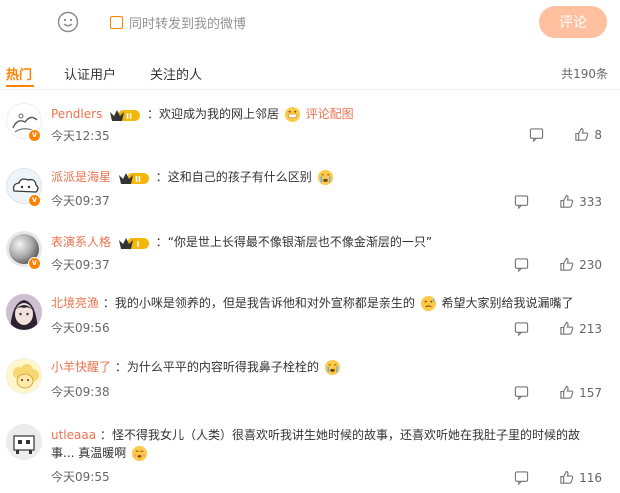 This screenshot has width=620, height=493. I want to click on avatar-sheep-image, so click(24, 376).